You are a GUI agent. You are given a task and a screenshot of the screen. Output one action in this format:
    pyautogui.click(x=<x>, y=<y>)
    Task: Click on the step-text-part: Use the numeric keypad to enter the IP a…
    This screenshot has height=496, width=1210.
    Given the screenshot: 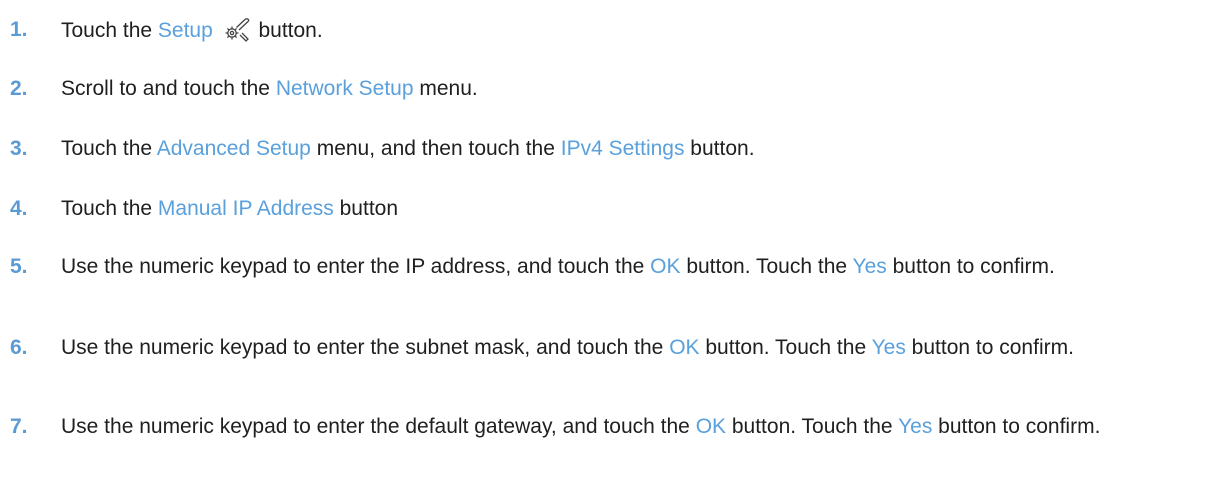 What is the action you would take?
    pyautogui.click(x=356, y=266)
    